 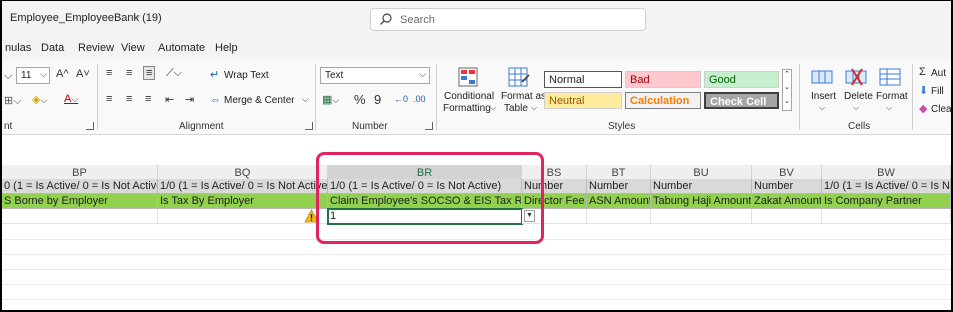 I want to click on menu-view: View, so click(x=133, y=48).